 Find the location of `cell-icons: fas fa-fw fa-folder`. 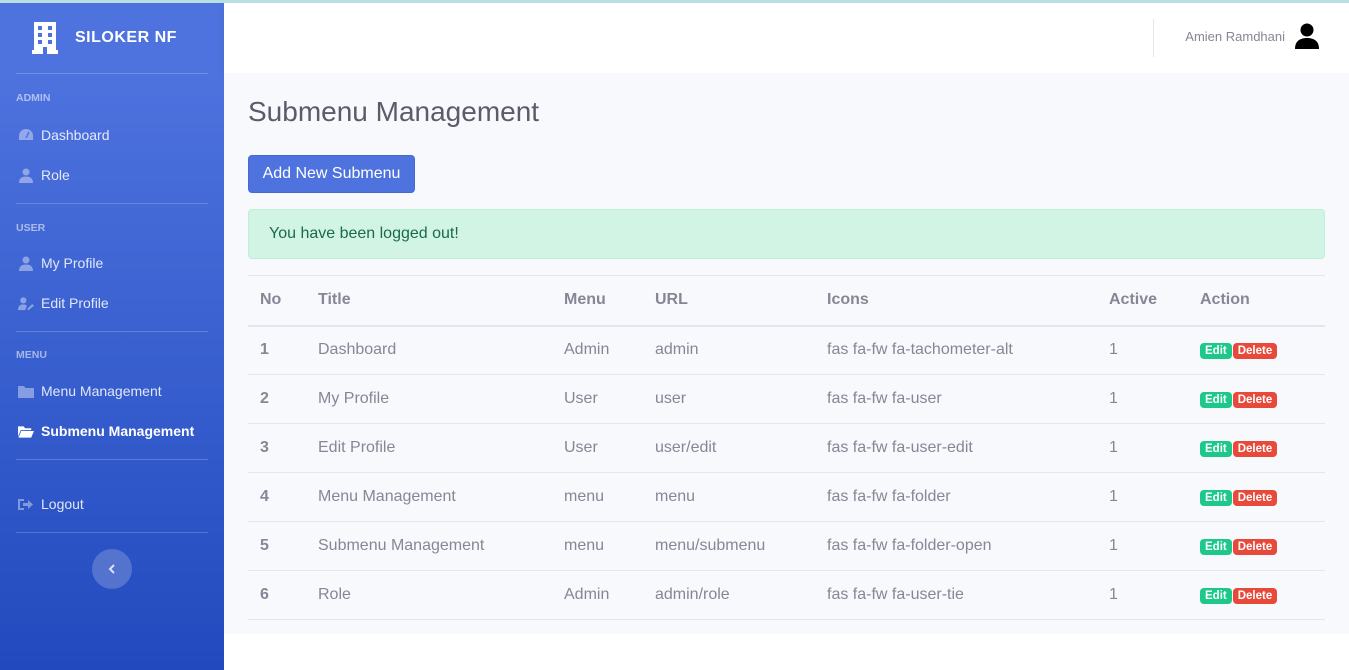

cell-icons: fas fa-fw fa-folder is located at coordinates (956, 497).